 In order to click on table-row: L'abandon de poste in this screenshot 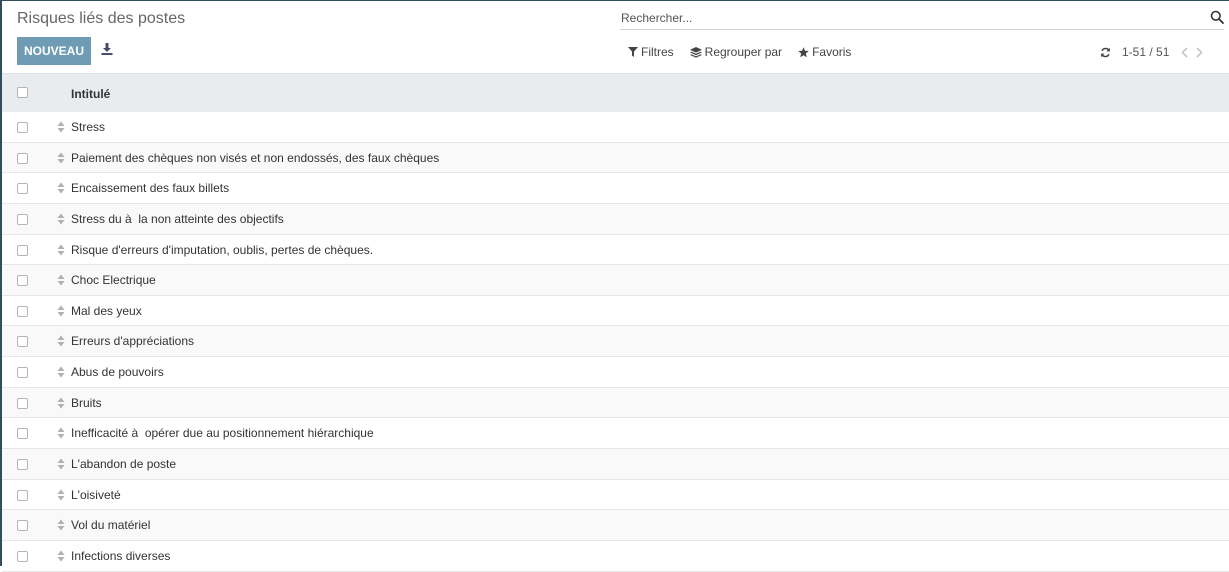, I will do `click(615, 464)`.